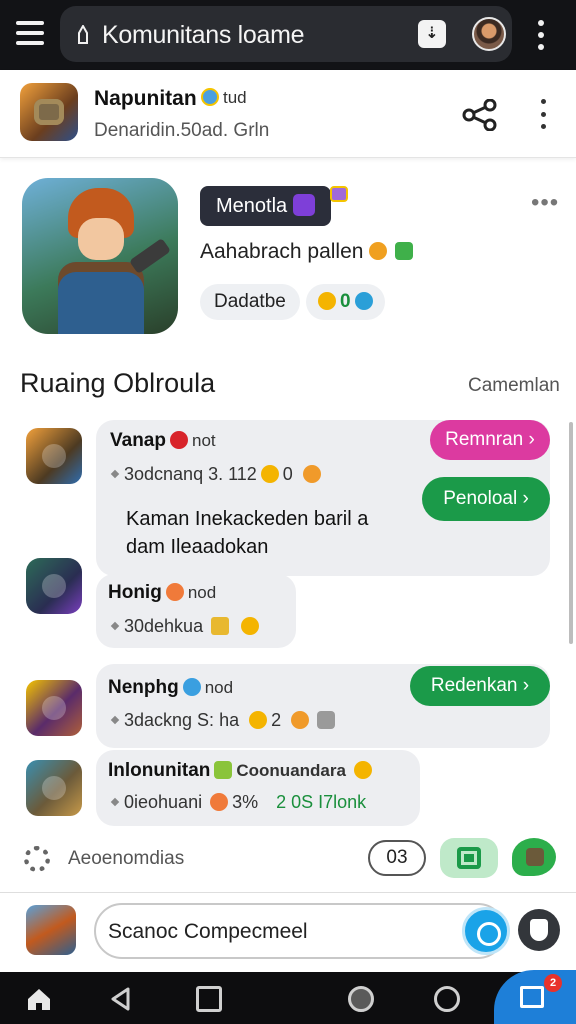 Image resolution: width=576 pixels, height=1024 pixels. What do you see at coordinates (100, 256) in the screenshot?
I see `featured-game-art` at bounding box center [100, 256].